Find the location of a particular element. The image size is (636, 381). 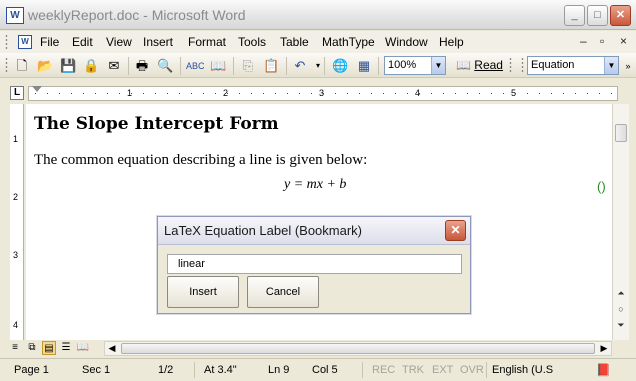

menu-file: File is located at coordinates (49, 42).